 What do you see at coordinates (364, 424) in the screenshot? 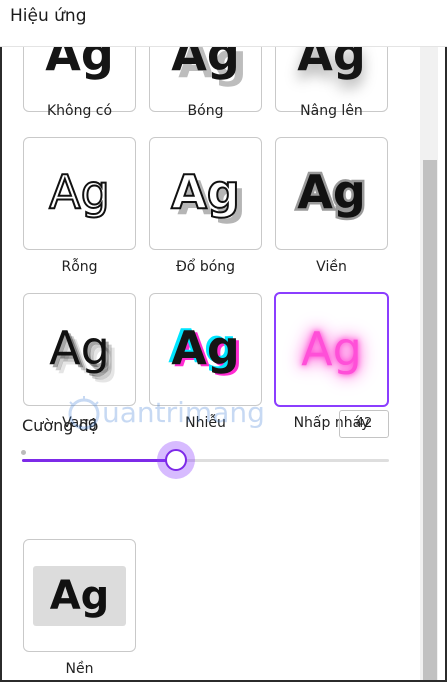
I see `intensity-value-input: 42` at bounding box center [364, 424].